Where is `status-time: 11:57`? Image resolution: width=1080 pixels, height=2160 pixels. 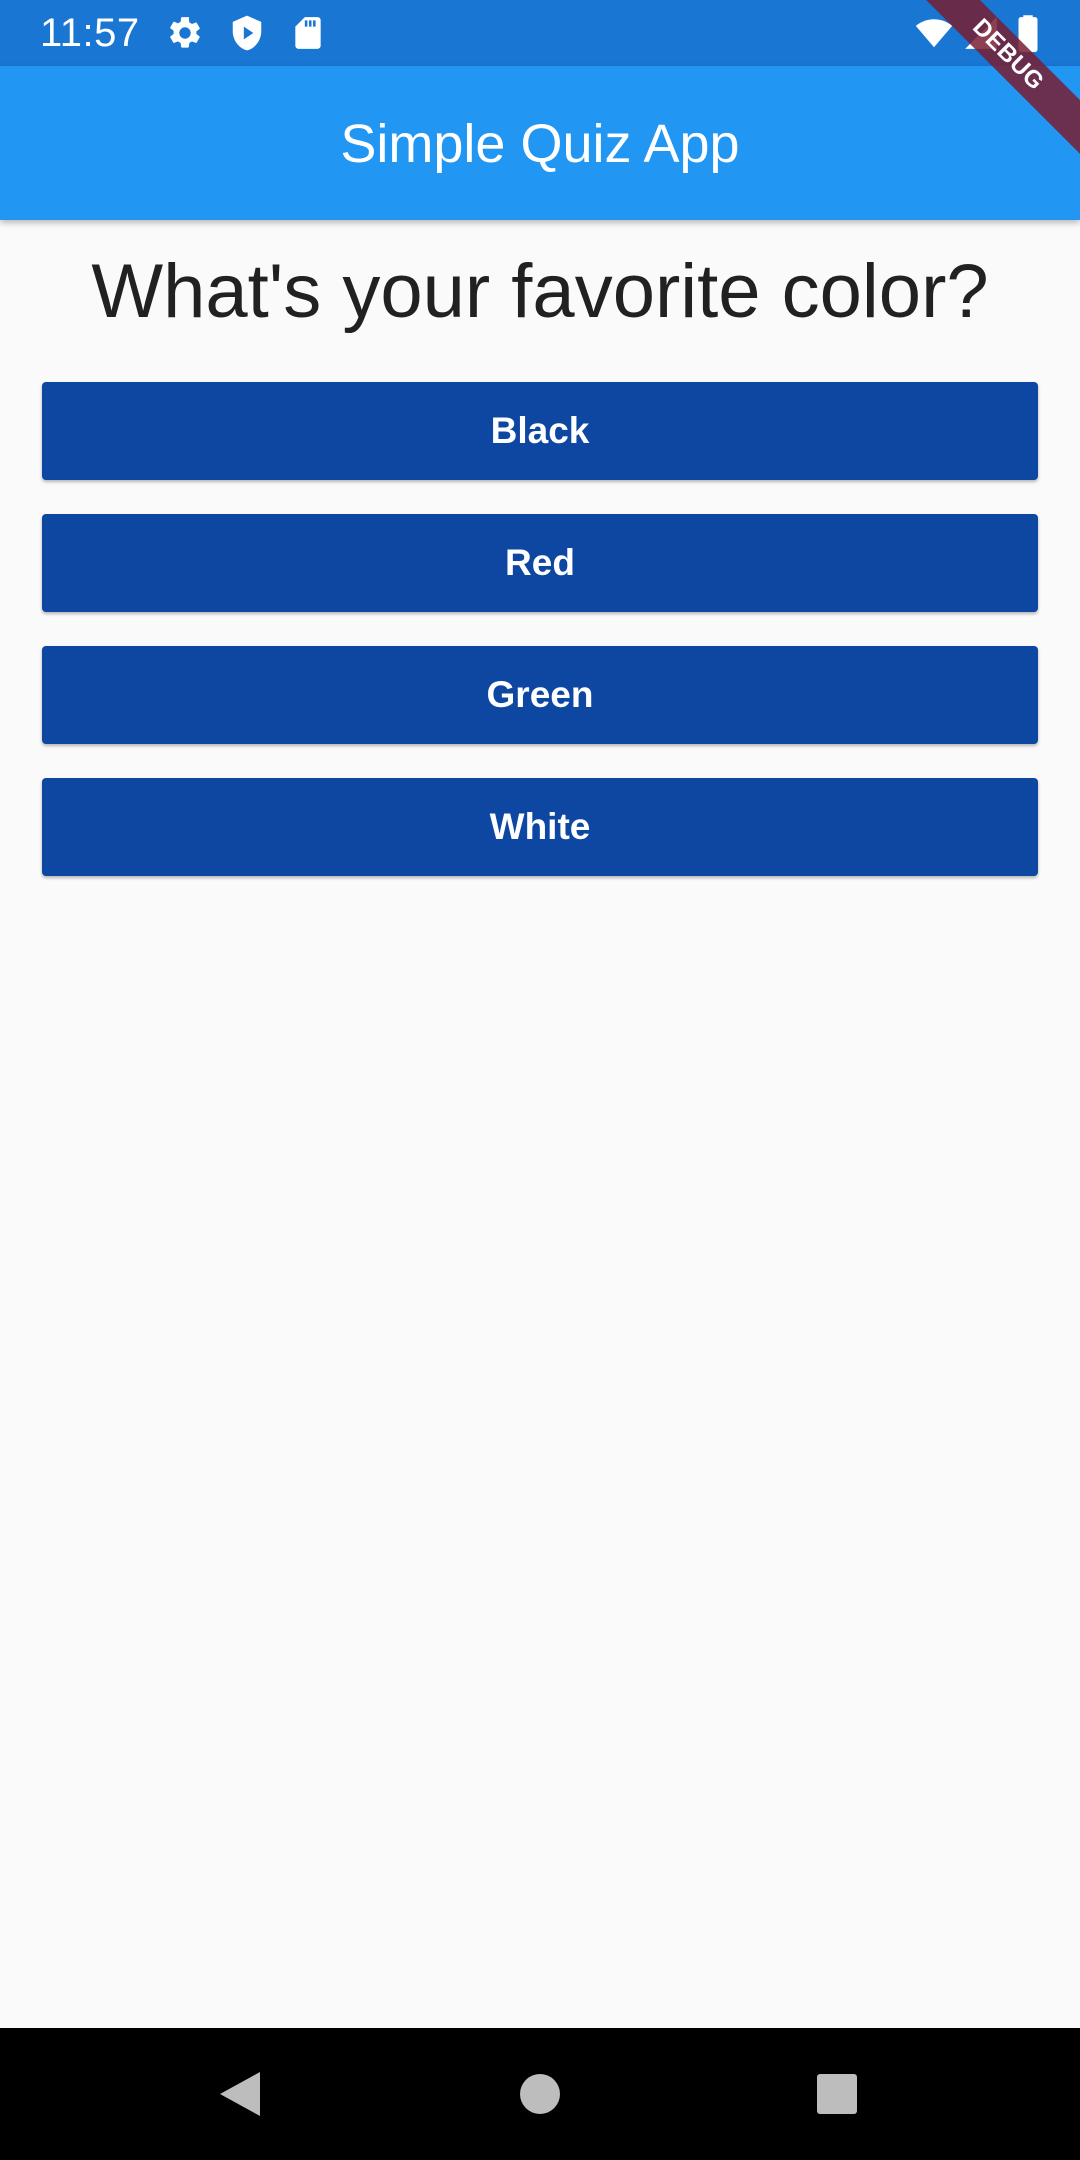 status-time: 11:57 is located at coordinates (90, 33).